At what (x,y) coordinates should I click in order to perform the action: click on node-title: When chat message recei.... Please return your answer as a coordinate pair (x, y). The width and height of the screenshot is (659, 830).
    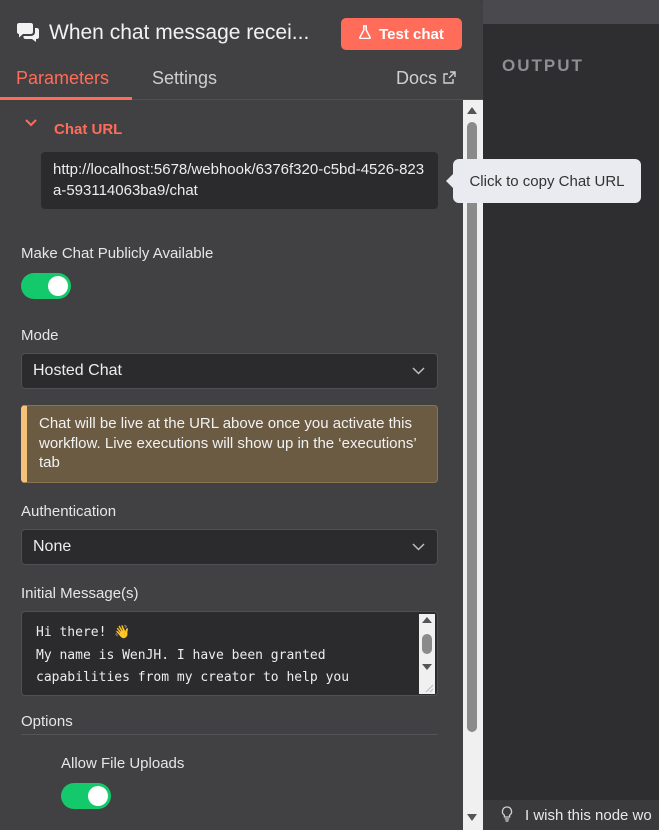
    Looking at the image, I should click on (179, 33).